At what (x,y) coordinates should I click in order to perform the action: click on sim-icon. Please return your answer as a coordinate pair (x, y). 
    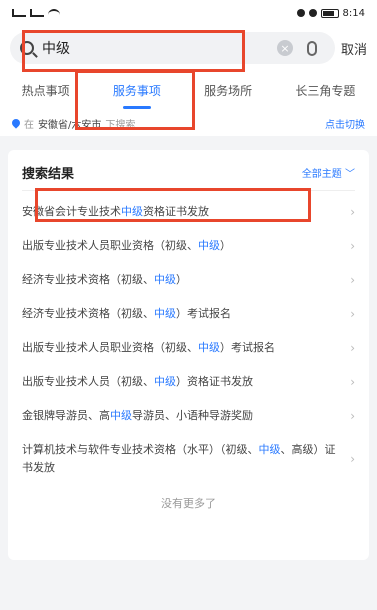
    Looking at the image, I should click on (19, 13).